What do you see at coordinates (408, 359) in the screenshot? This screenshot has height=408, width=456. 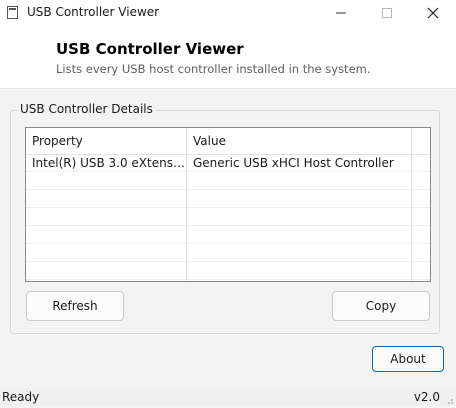 I see `about-button: About` at bounding box center [408, 359].